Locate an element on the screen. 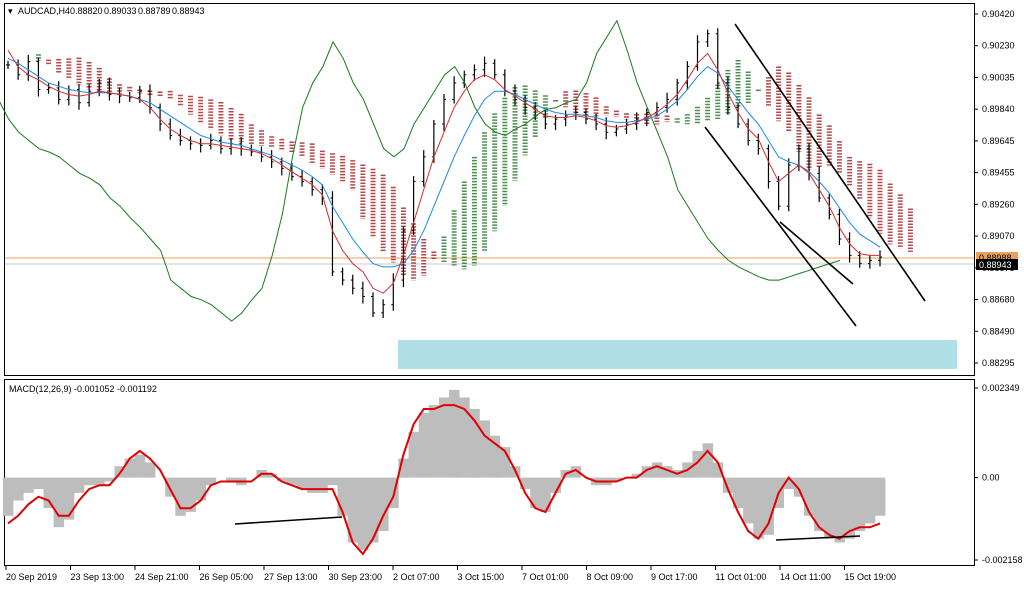  x-label: 9 Oct 17:00 is located at coordinates (674, 577).